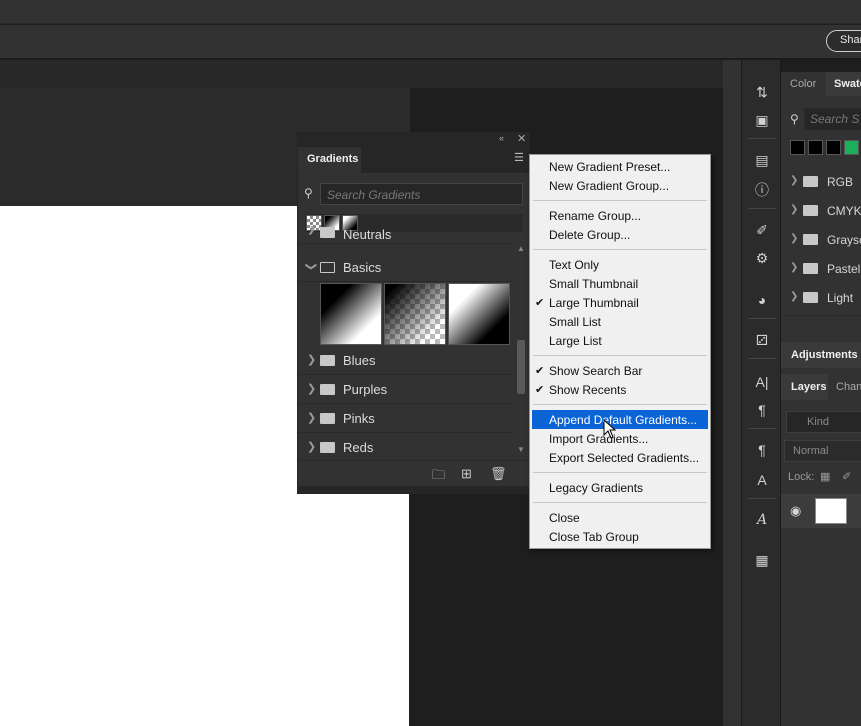  What do you see at coordinates (821, 181) in the screenshot?
I see `swatch-folder-rgb: ❯ RGB` at bounding box center [821, 181].